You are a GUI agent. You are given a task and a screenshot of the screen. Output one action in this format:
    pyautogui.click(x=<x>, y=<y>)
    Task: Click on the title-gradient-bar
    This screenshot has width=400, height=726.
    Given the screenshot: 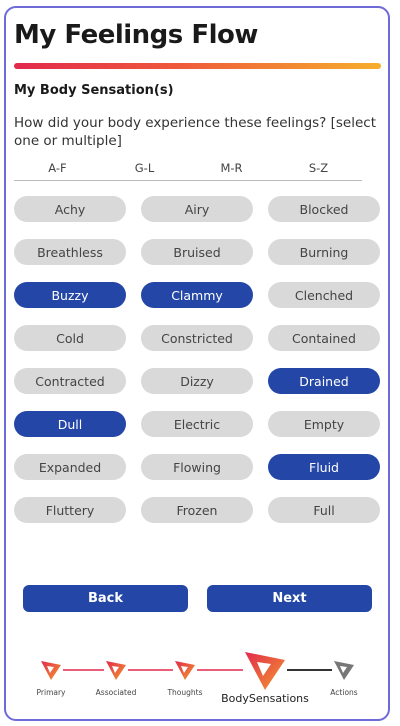 What is the action you would take?
    pyautogui.click(x=197, y=66)
    